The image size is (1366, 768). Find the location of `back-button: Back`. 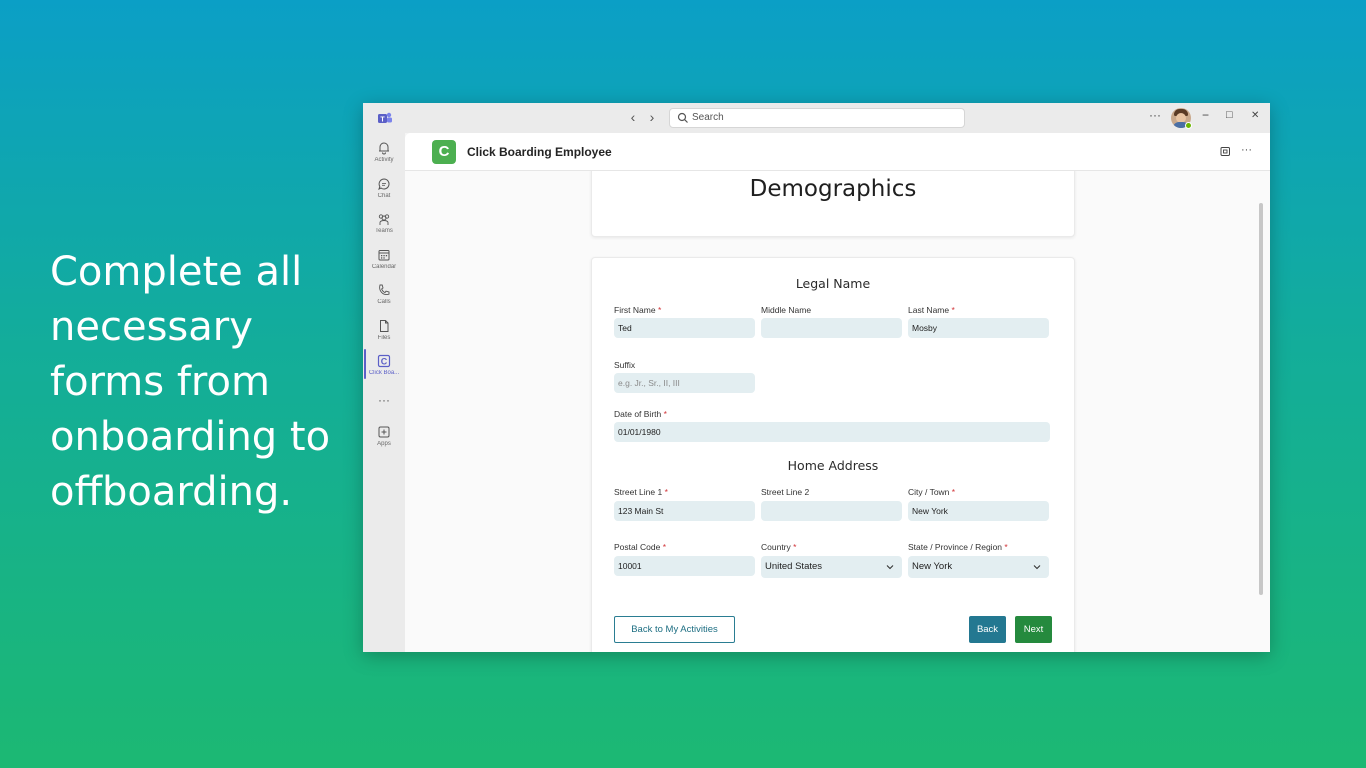

back-button: Back is located at coordinates (987, 629).